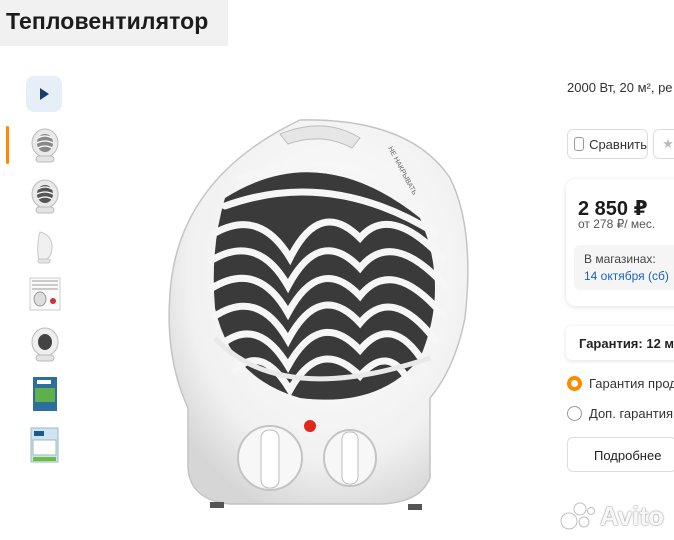 Image resolution: width=674 pixels, height=540 pixels. Describe the element at coordinates (7, 145) in the screenshot. I see `thumbnail-active-indicator` at that location.